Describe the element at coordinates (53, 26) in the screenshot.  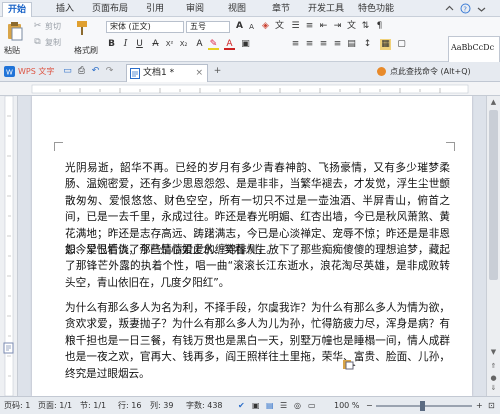
I see `cut-button: 剪切` at that location.